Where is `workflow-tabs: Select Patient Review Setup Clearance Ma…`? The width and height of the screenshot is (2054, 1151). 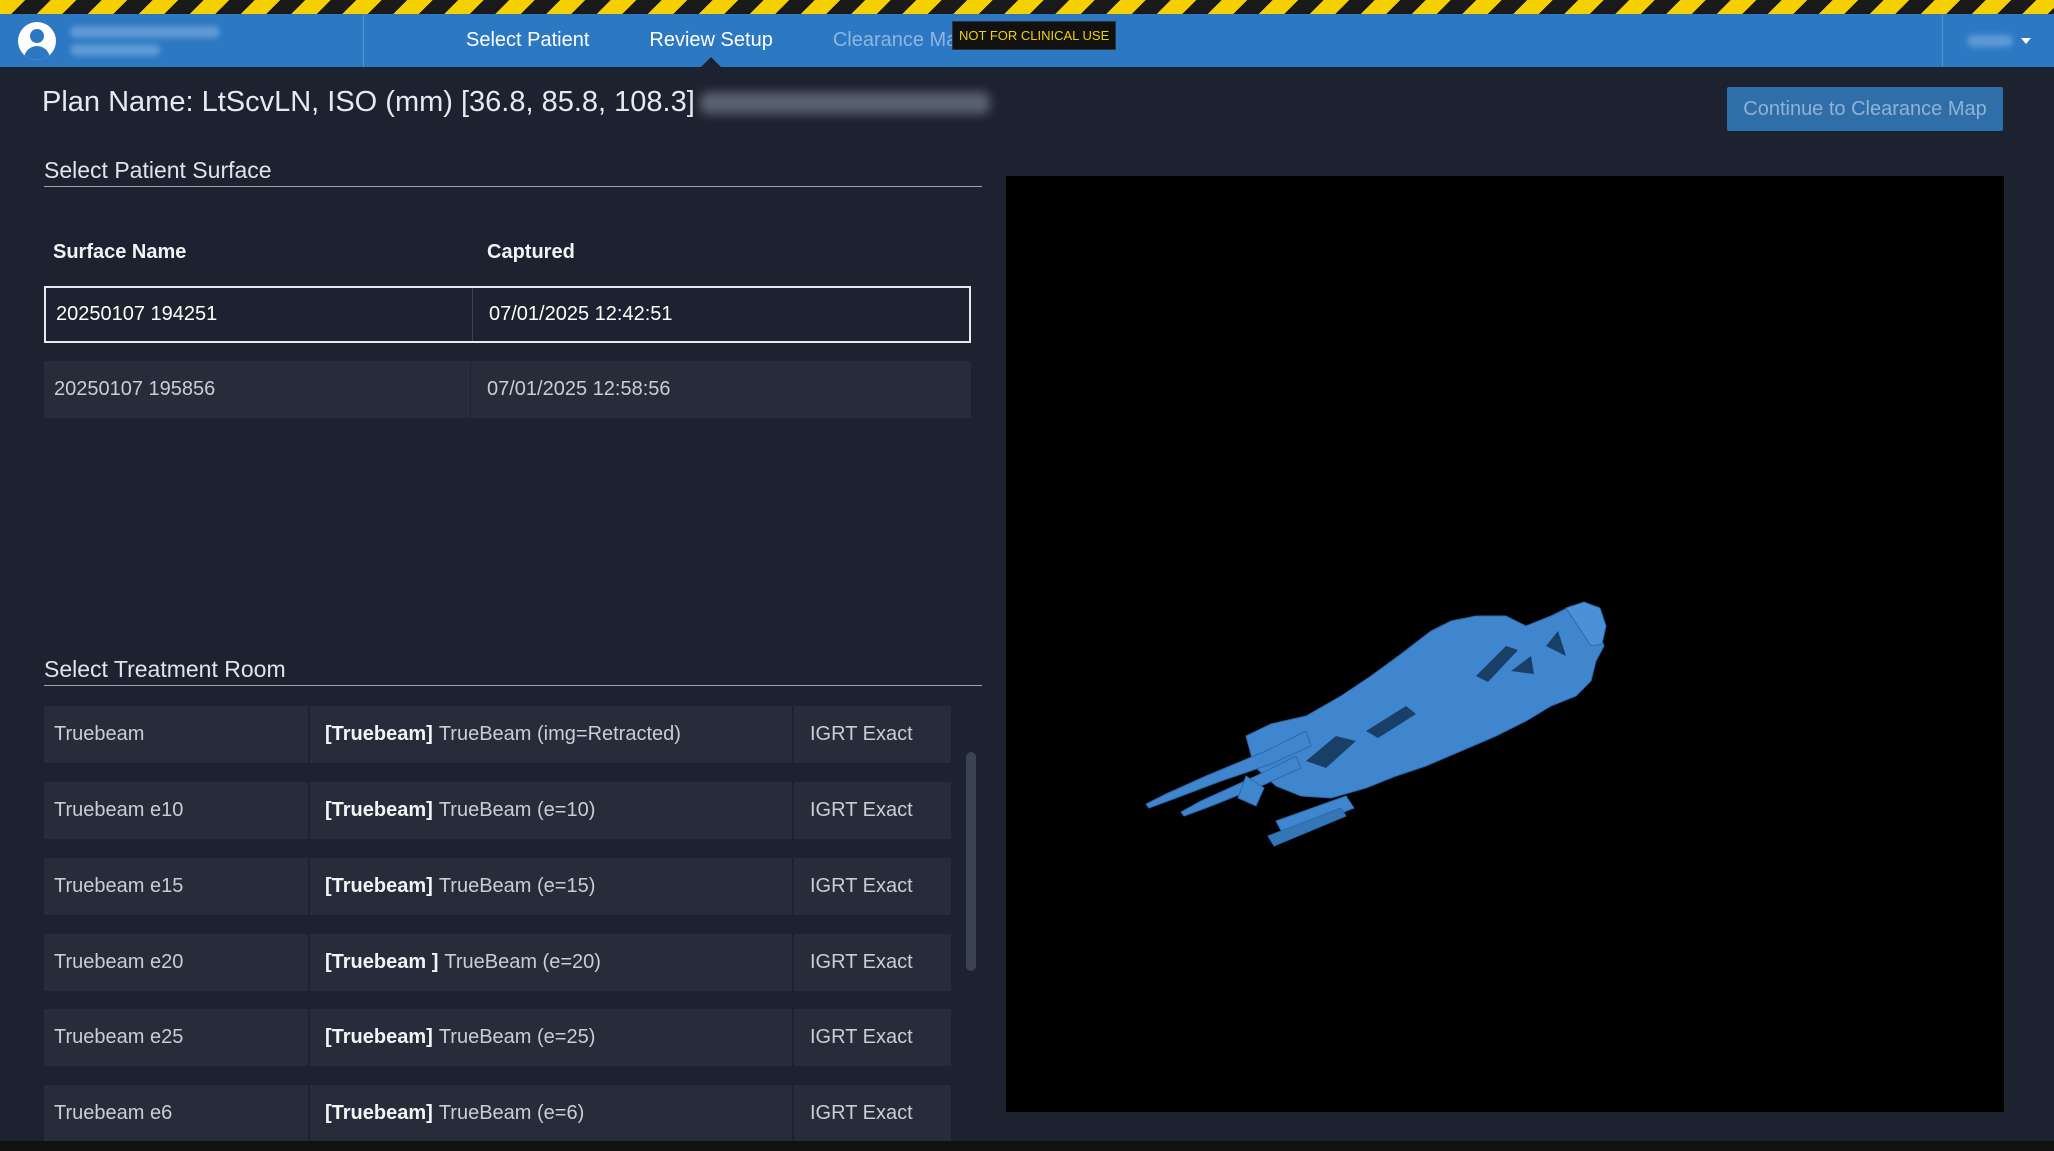
workflow-tabs: Select Patient Review Setup Clearance Ma… is located at coordinates (717, 40).